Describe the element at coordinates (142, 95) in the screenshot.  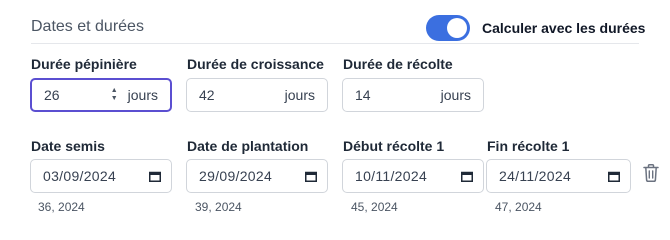
I see `nursery-duration-unit: jours` at that location.